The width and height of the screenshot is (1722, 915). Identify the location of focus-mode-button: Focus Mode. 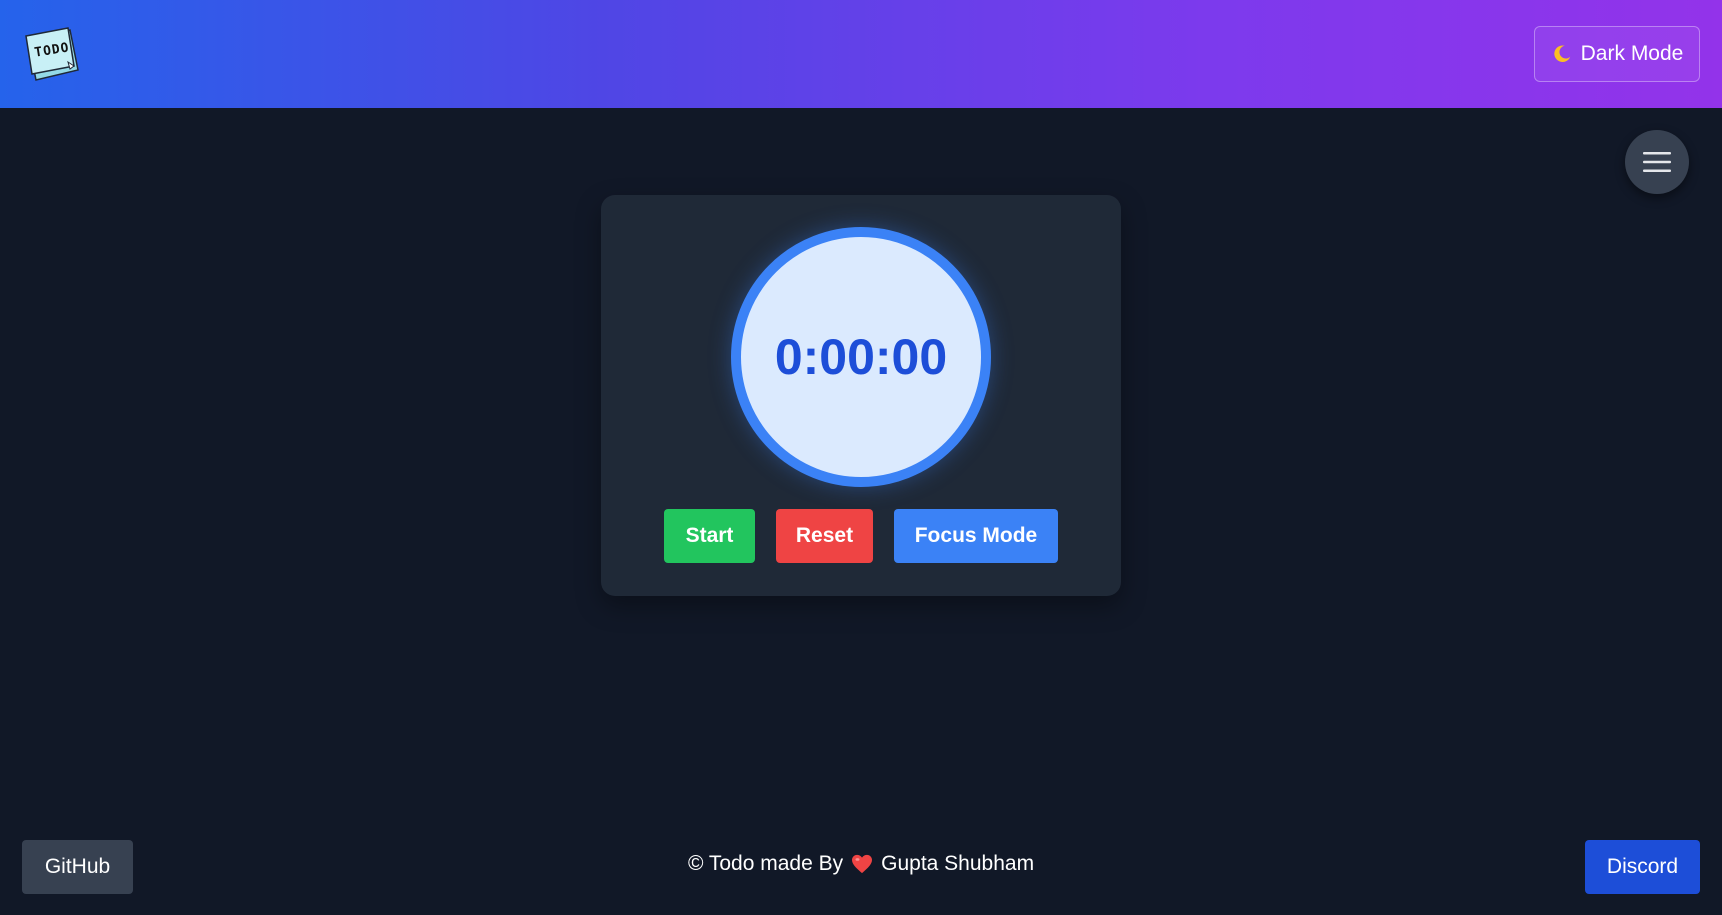
(976, 536).